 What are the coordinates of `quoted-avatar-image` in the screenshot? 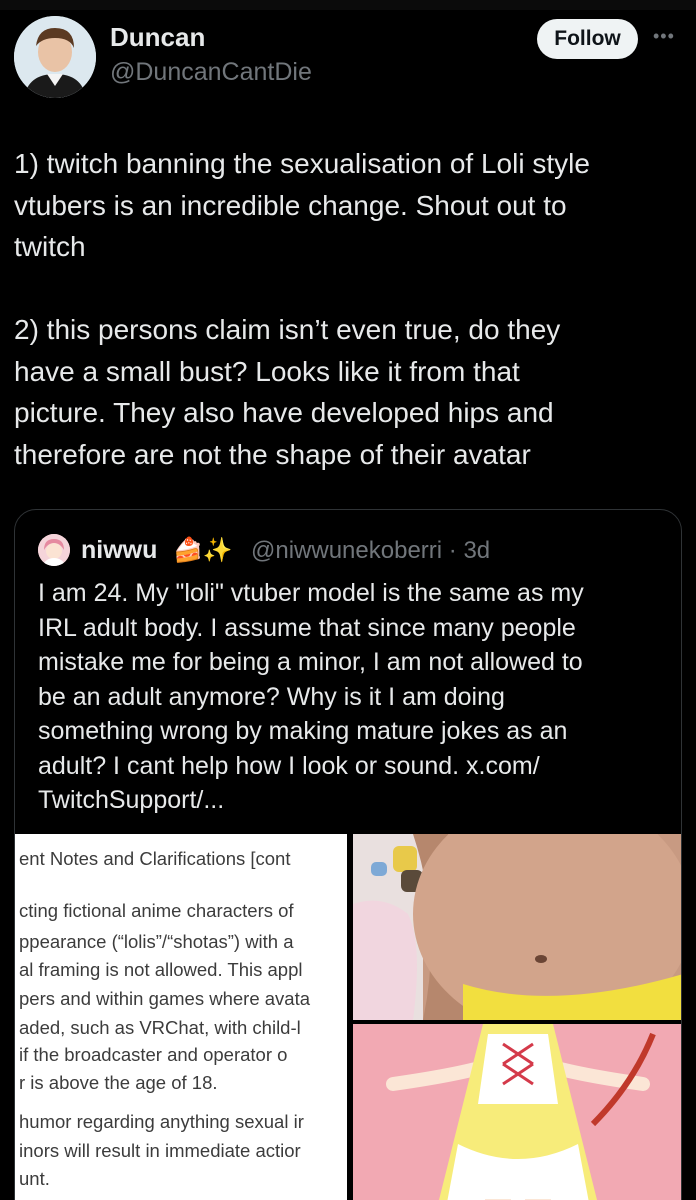 It's located at (54, 550).